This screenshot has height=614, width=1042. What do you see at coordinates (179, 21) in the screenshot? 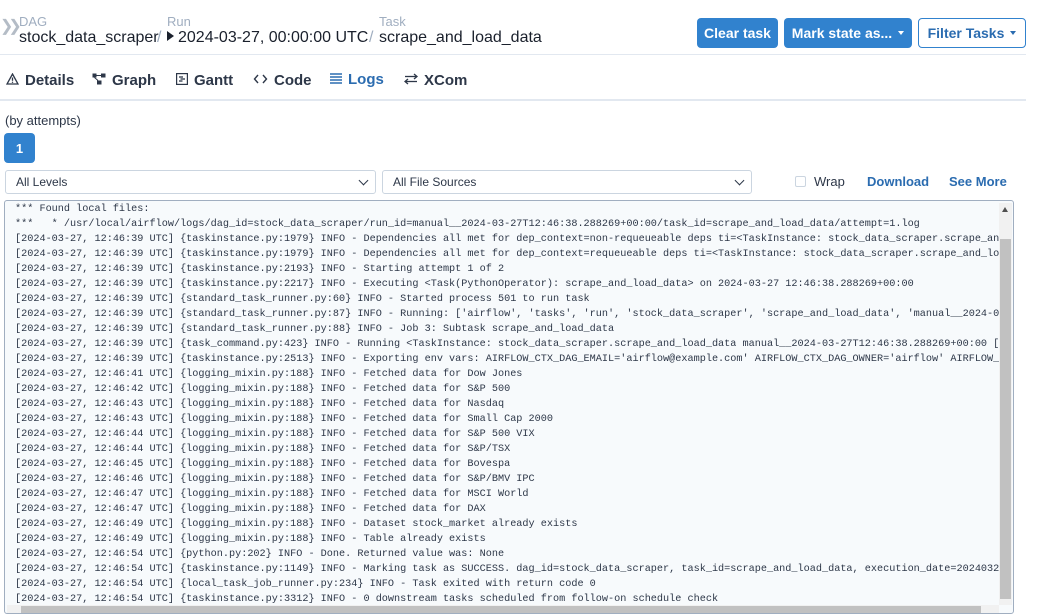
I see `breadcrumb-run-label: Run` at bounding box center [179, 21].